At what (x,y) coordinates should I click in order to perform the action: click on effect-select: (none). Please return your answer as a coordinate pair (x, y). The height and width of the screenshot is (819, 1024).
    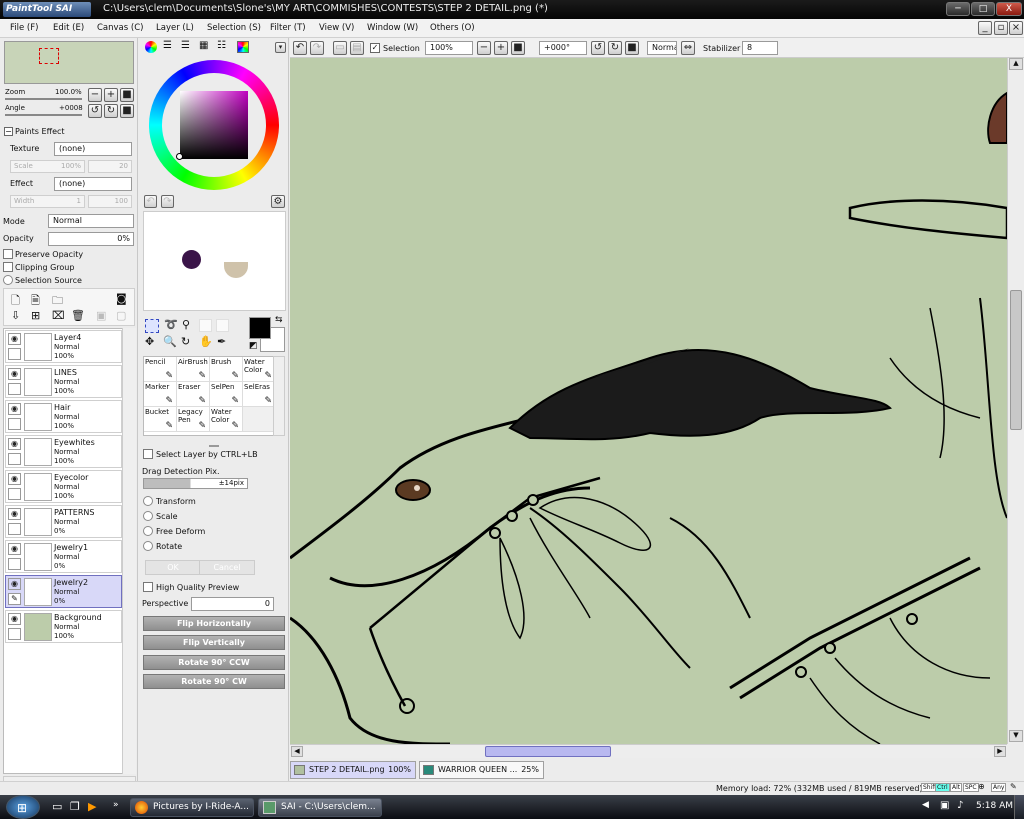
    Looking at the image, I should click on (93, 184).